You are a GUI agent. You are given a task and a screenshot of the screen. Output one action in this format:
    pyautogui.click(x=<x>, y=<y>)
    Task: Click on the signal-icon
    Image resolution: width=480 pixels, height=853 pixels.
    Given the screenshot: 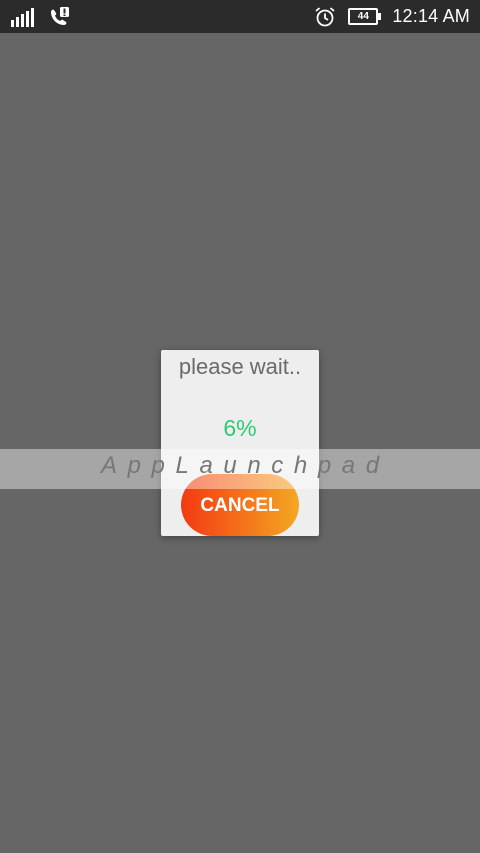 What is the action you would take?
    pyautogui.click(x=23, y=16)
    